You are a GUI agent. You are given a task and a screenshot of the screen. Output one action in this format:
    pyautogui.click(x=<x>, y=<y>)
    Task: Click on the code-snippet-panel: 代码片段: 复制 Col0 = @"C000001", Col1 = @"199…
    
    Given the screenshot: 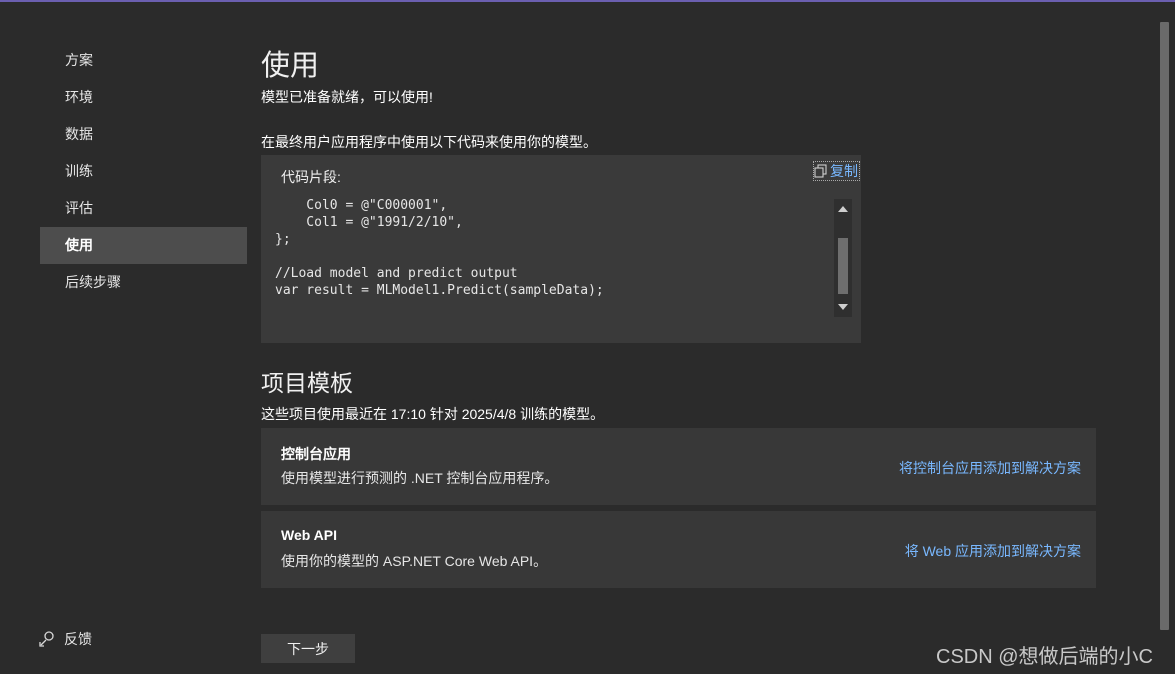 What is the action you would take?
    pyautogui.click(x=561, y=249)
    